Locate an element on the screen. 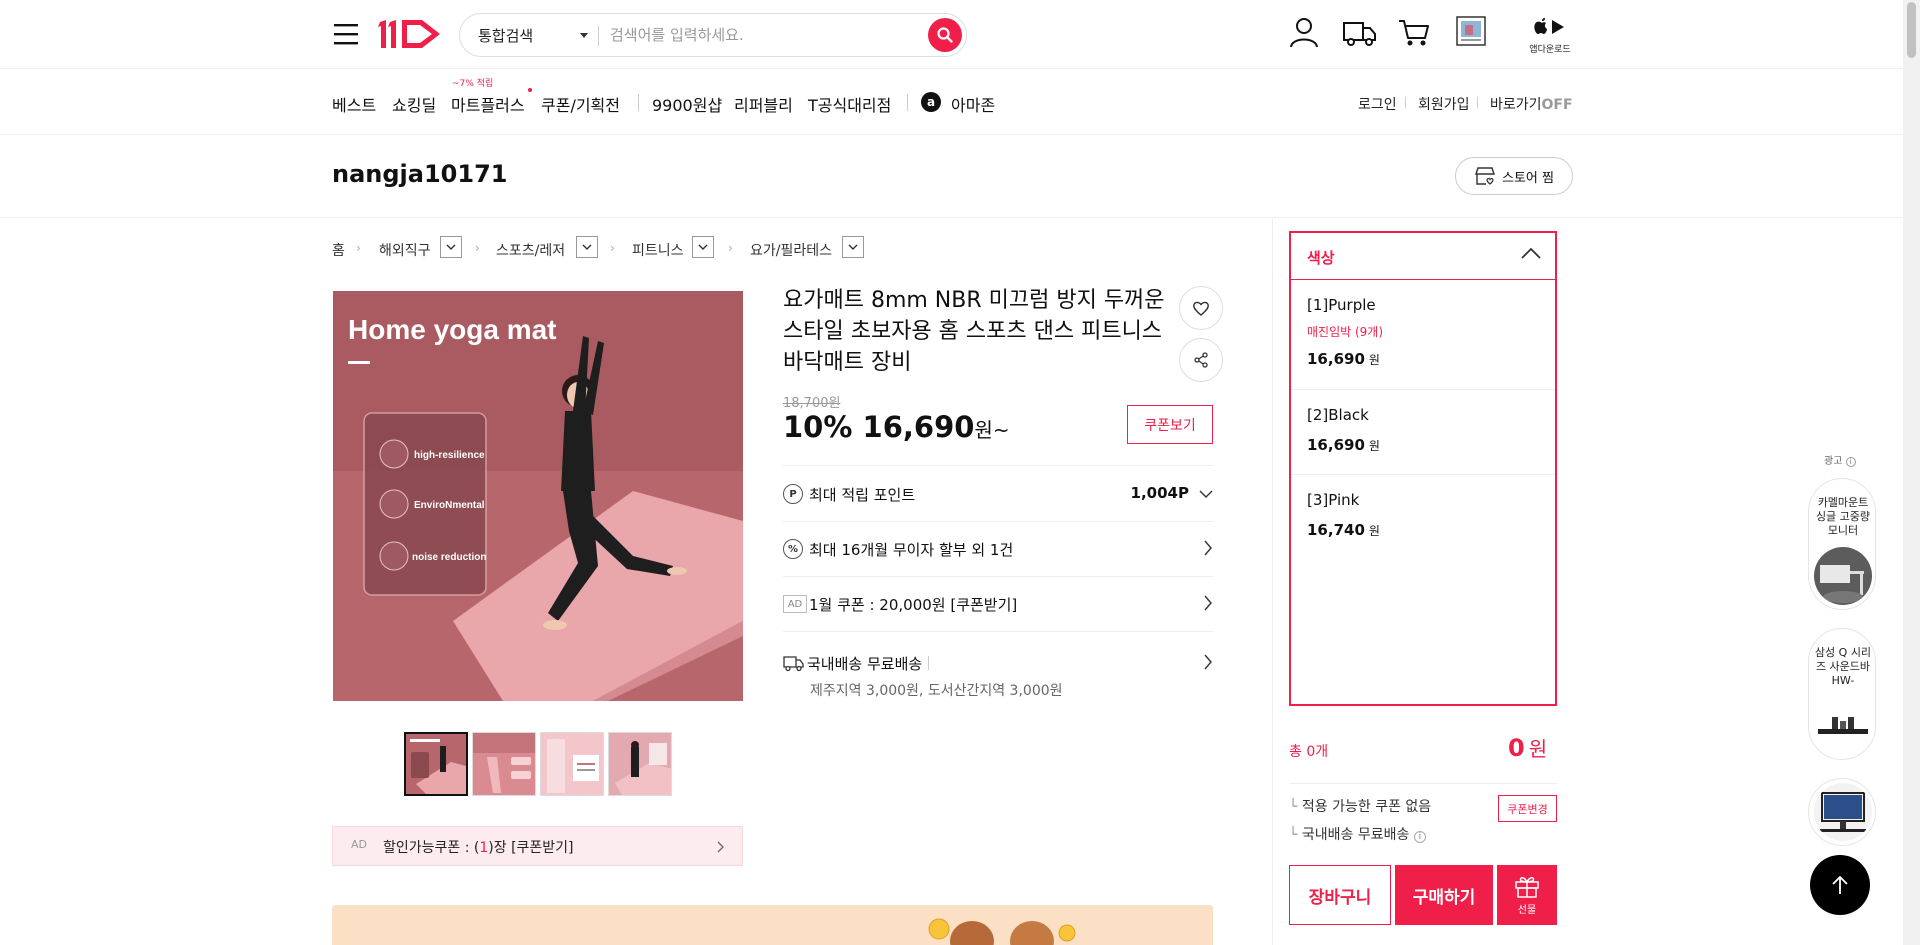 The height and width of the screenshot is (945, 1920). store-heart-icon is located at coordinates (1485, 176).